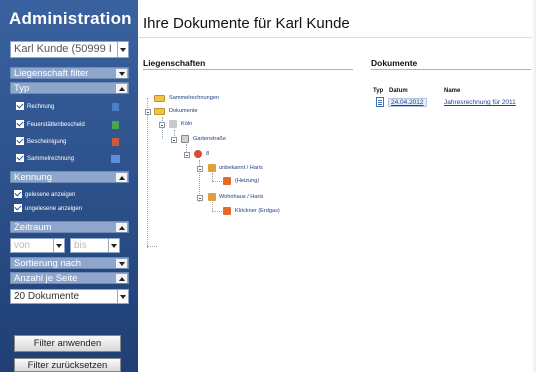 This screenshot has height=372, width=536. Describe the element at coordinates (451, 69) in the screenshot. I see `dokumente-rule` at that location.